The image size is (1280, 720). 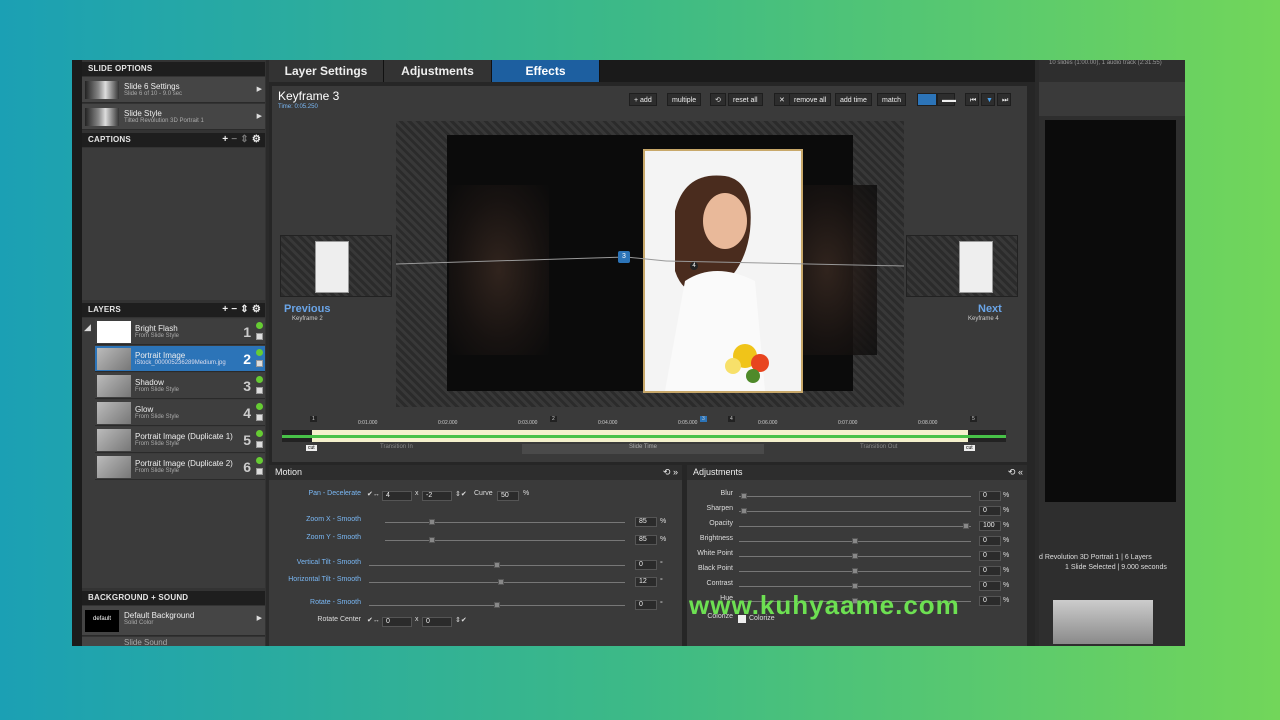 I want to click on timeline-marker: 2, so click(x=553, y=419).